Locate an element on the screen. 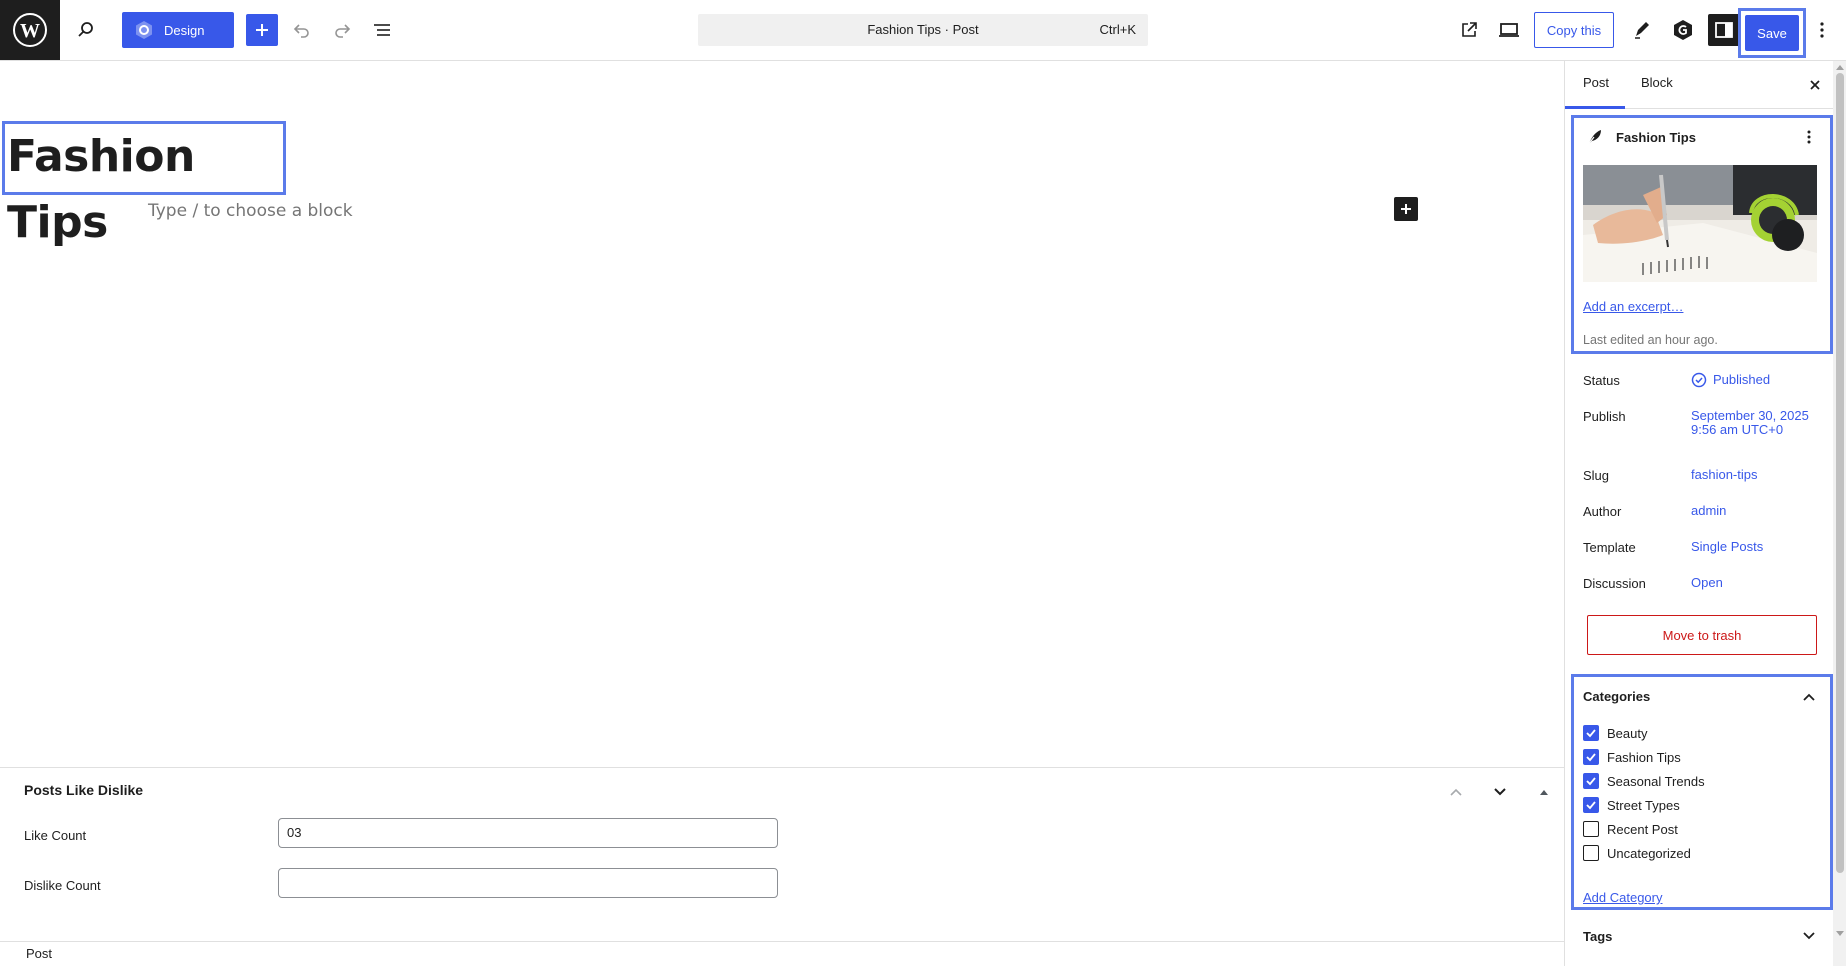  dislike-count-label: Dislike Count is located at coordinates (62, 885).